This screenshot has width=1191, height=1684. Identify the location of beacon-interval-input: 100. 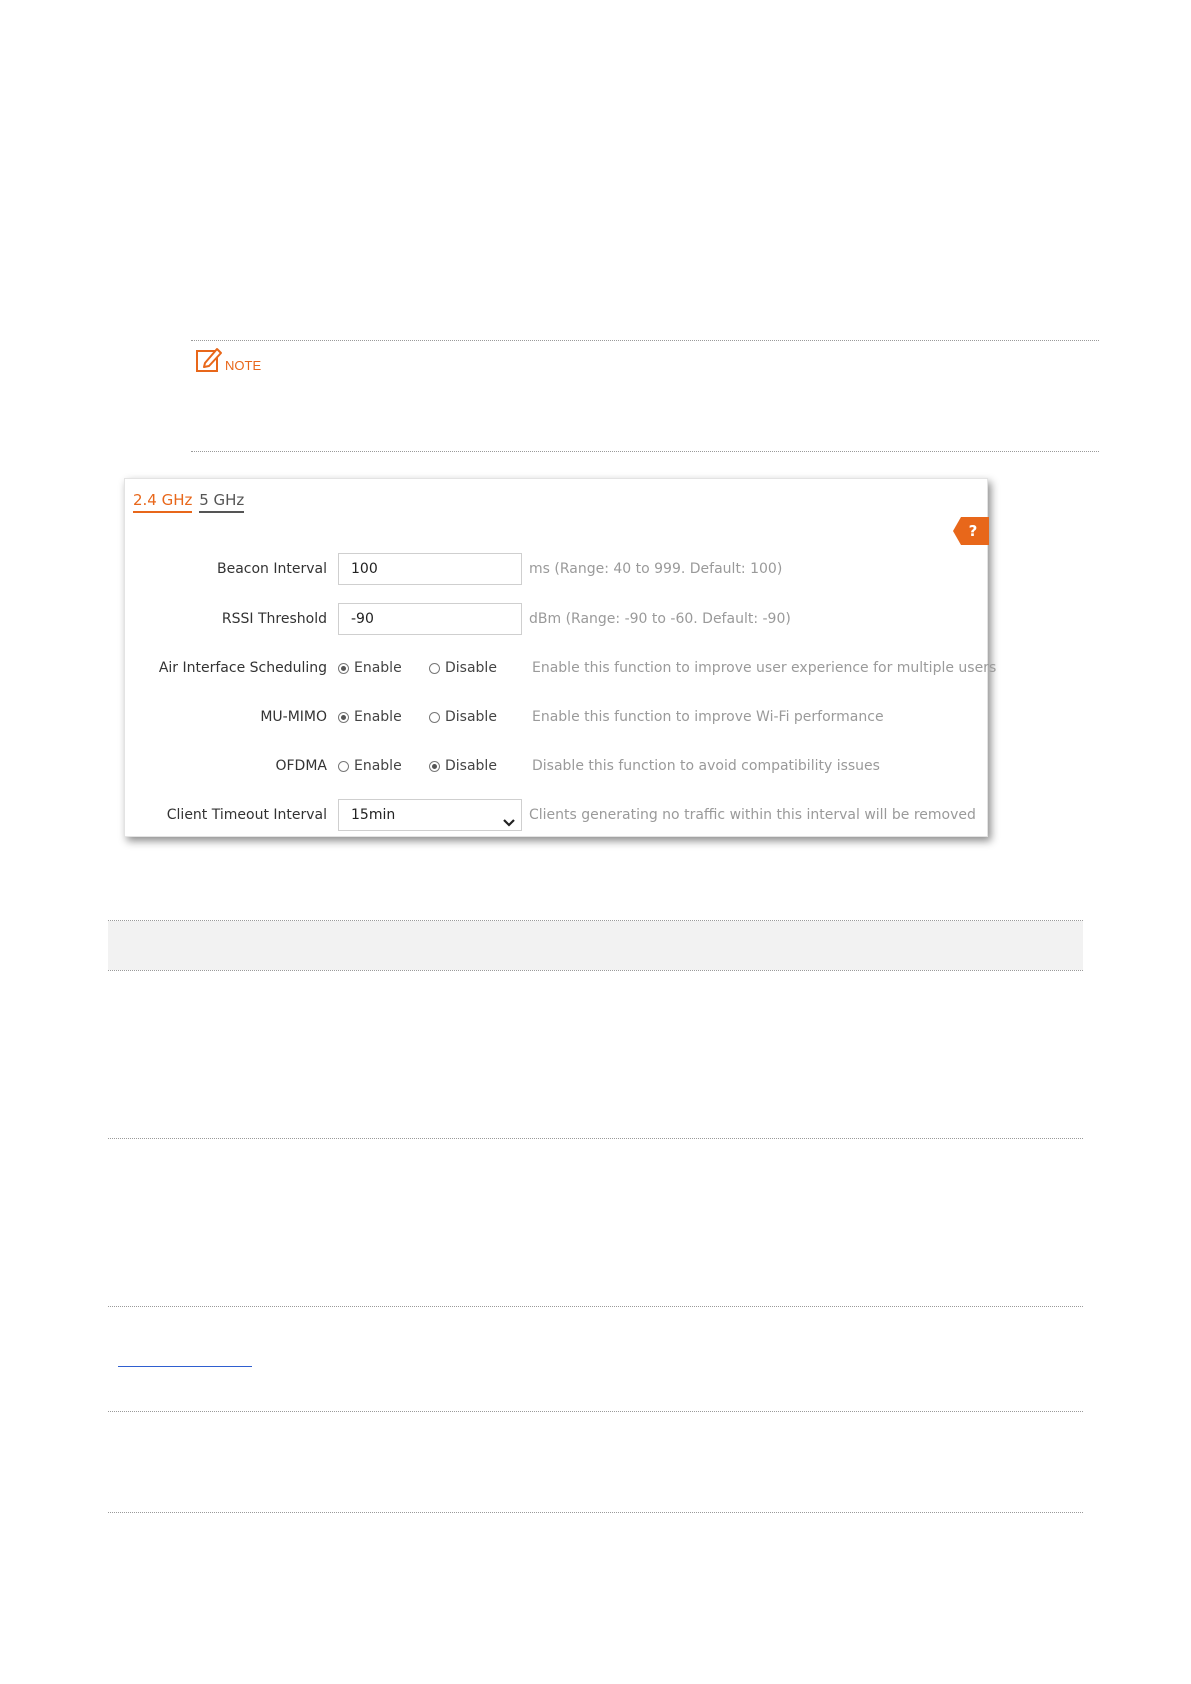
(430, 569).